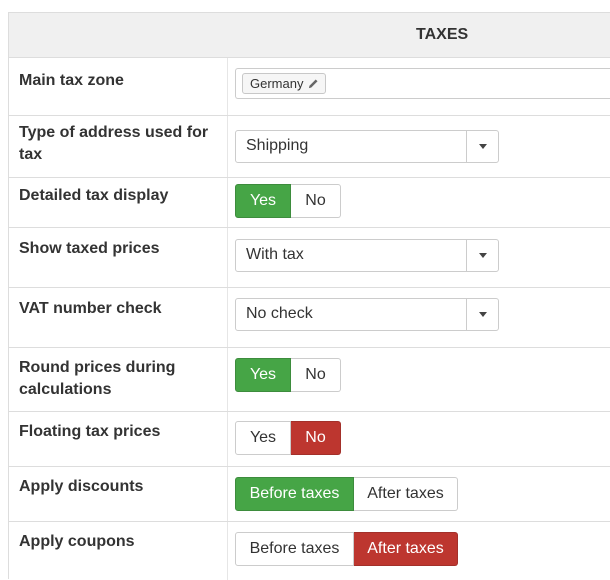 The width and height of the screenshot is (610, 580). I want to click on round-prices-toggle: Yes No, so click(288, 375).